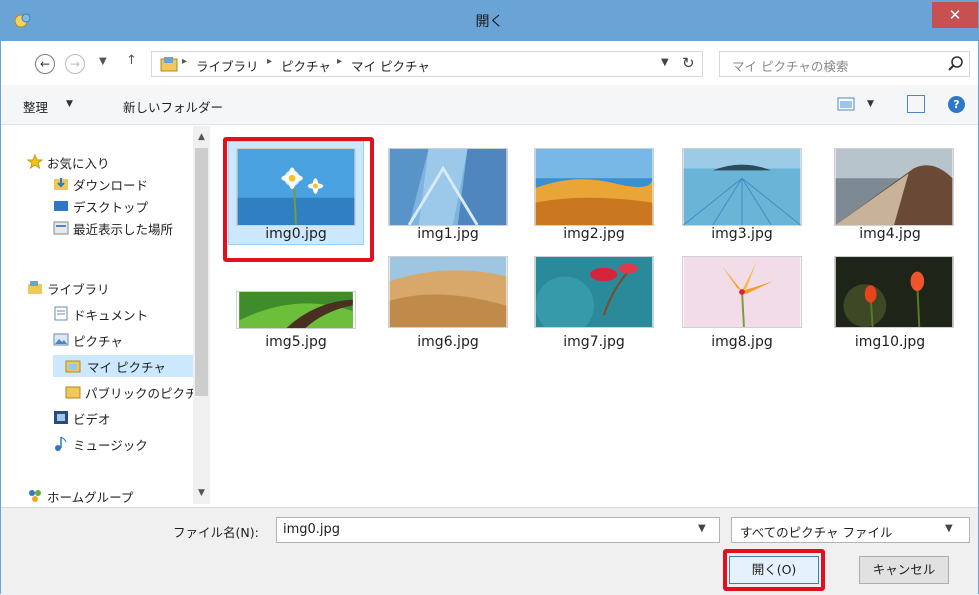 The height and width of the screenshot is (595, 979). Describe the element at coordinates (227, 65) in the screenshot. I see `breadcrumb-library: ライブラリ` at that location.